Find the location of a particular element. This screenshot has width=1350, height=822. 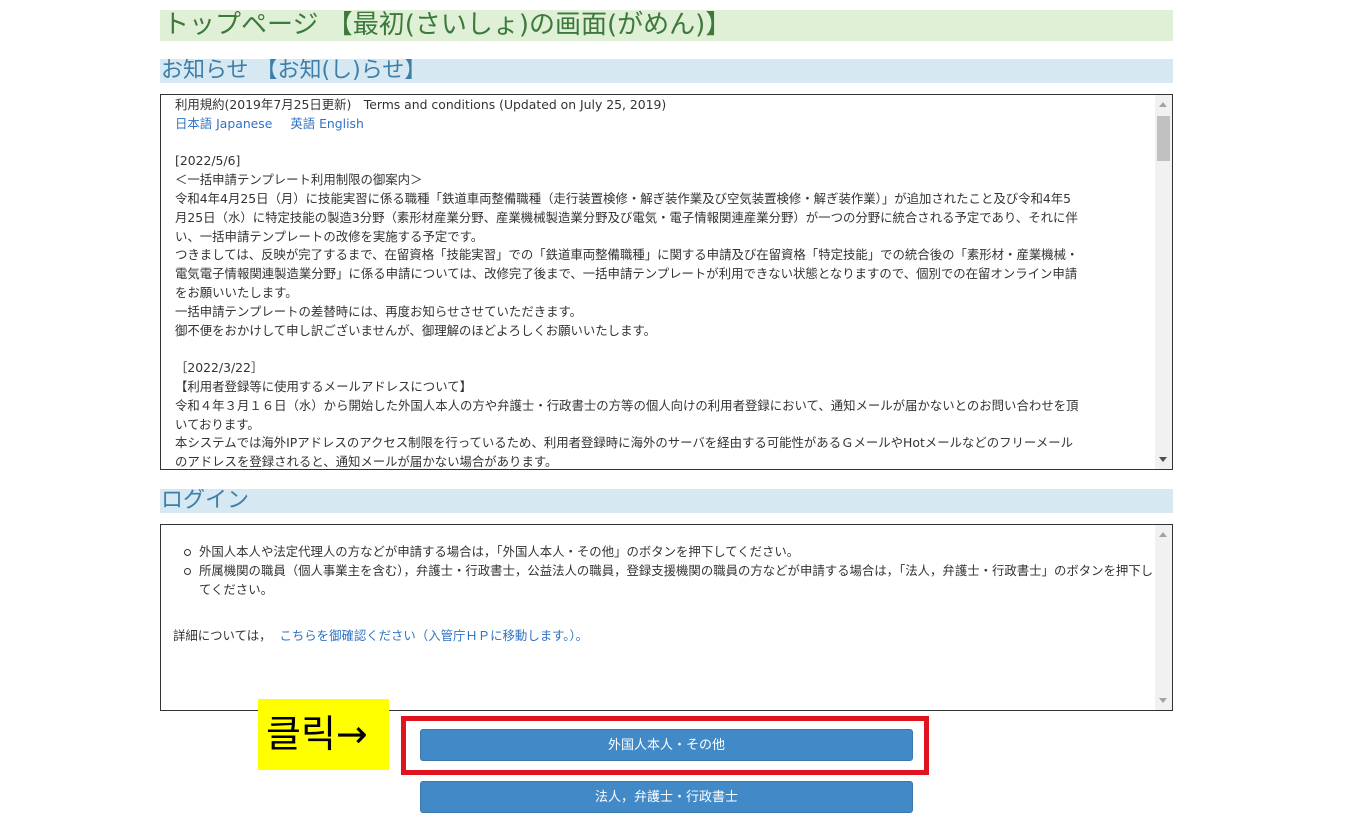

notice-line: い、一括申請テンプレートの改修を実施する予定です。 is located at coordinates (329, 236).